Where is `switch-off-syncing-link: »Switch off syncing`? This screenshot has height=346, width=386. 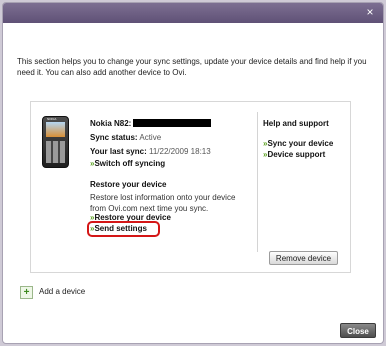
switch-off-syncing-link: »Switch off syncing is located at coordinates (127, 163).